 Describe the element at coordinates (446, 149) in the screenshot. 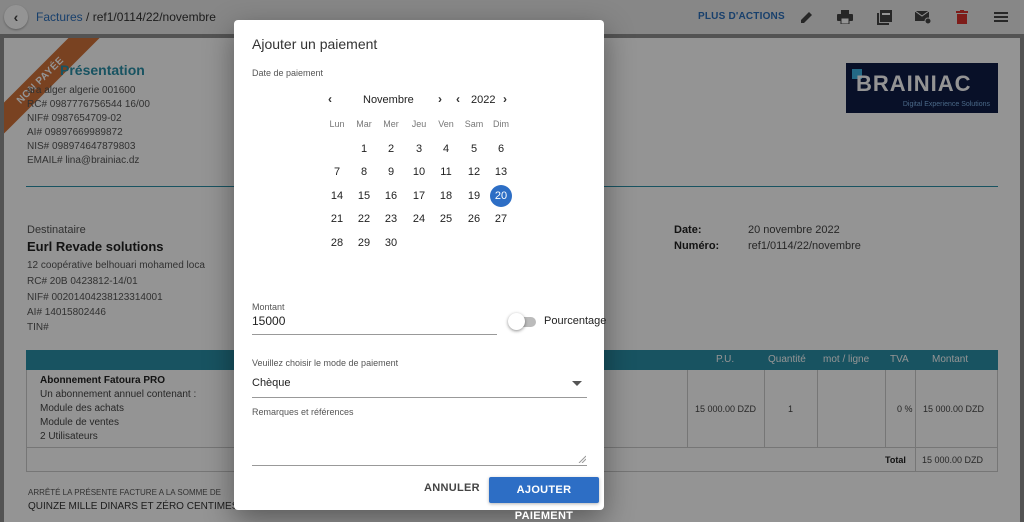

I see `calendar-day: 4` at that location.